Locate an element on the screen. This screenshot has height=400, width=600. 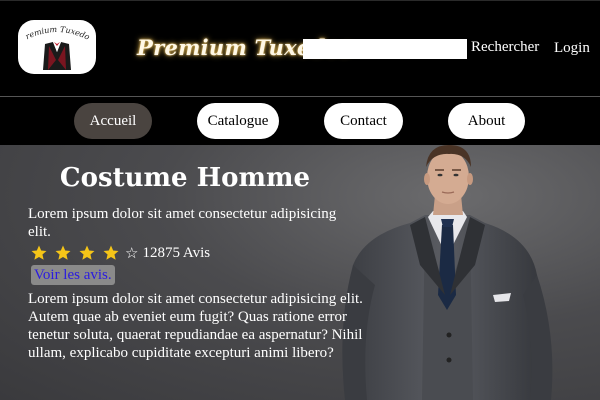
nav-item-catalogue: Catalogue is located at coordinates (238, 121).